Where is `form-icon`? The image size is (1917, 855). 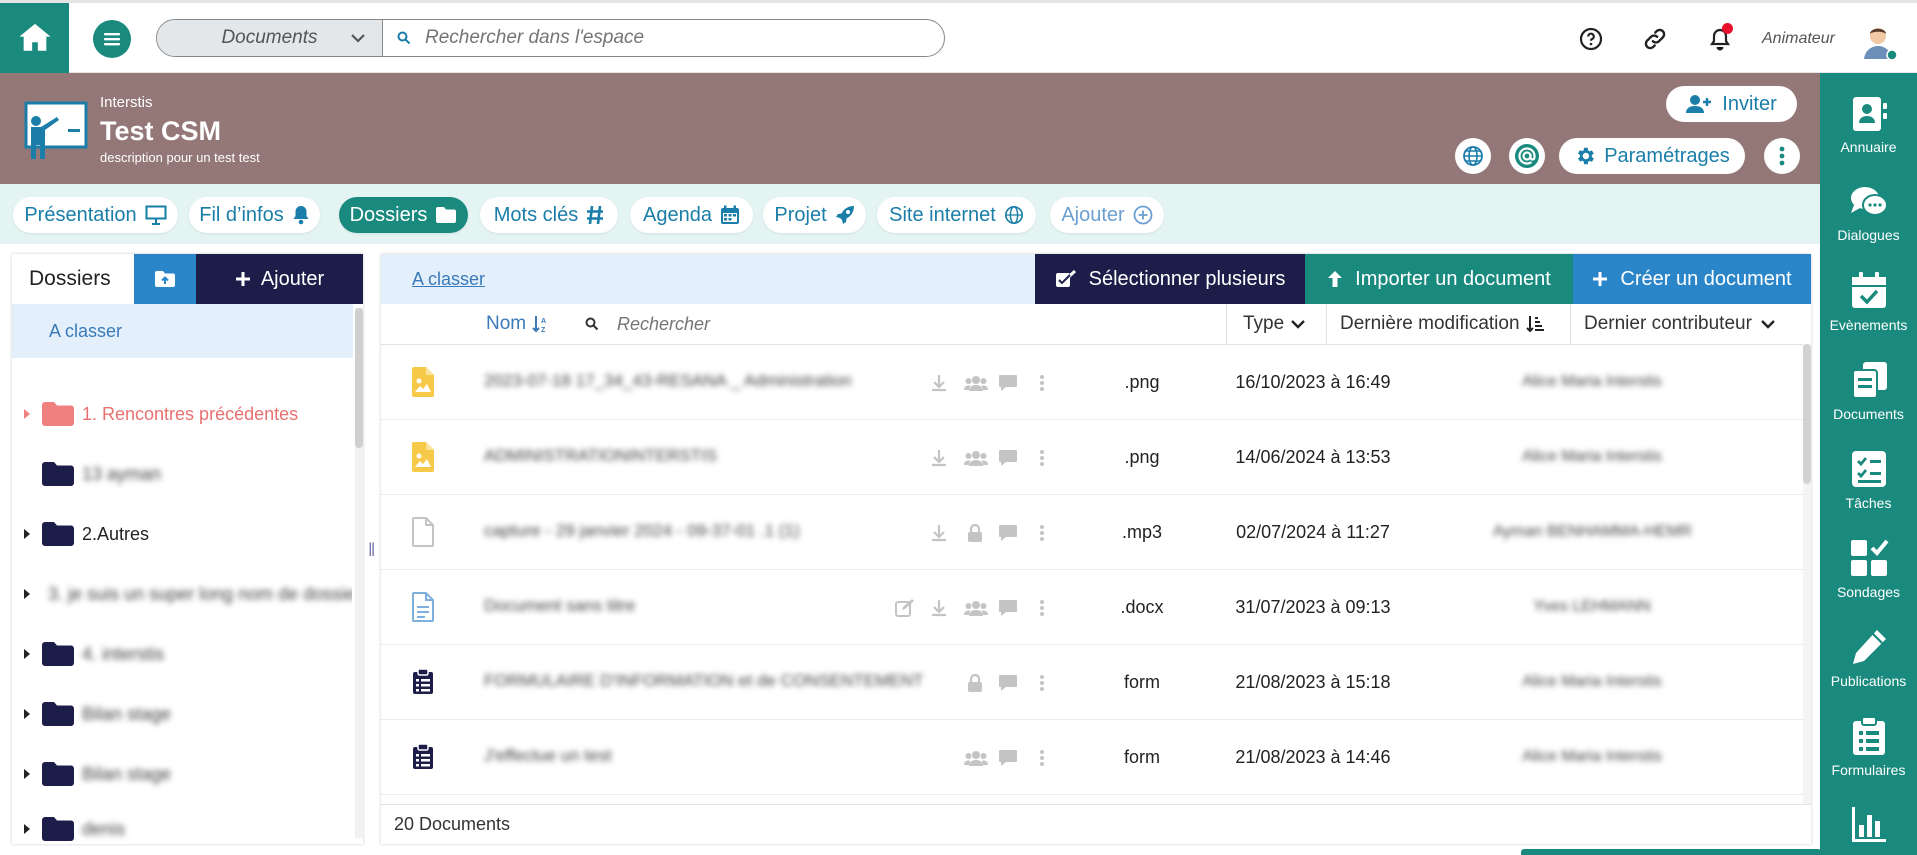
form-icon is located at coordinates (423, 757).